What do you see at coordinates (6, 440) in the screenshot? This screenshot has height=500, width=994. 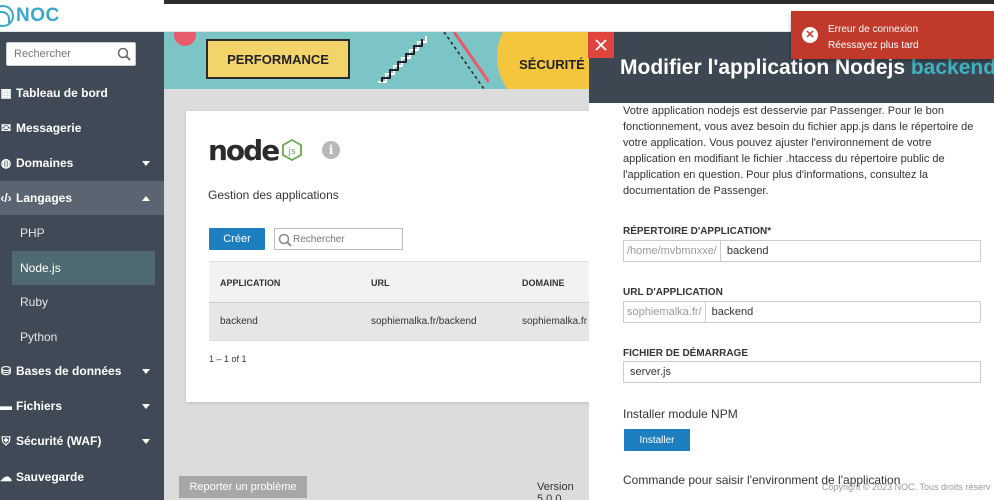 I see `shield-icon: ⛨` at bounding box center [6, 440].